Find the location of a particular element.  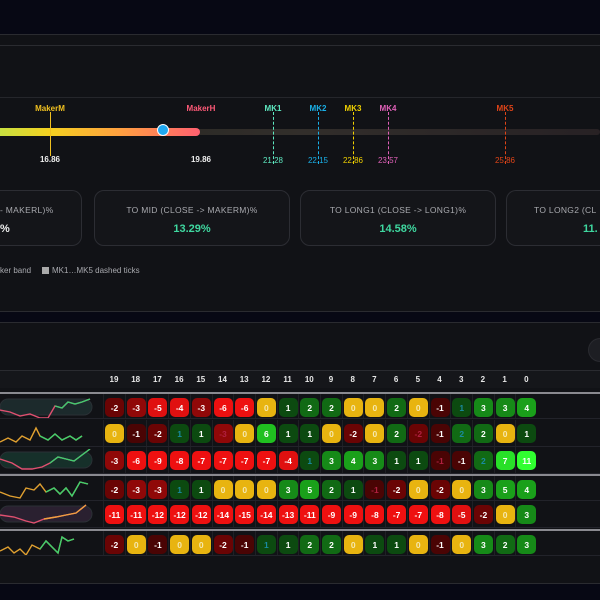

column-header: 17 is located at coordinates (157, 379).